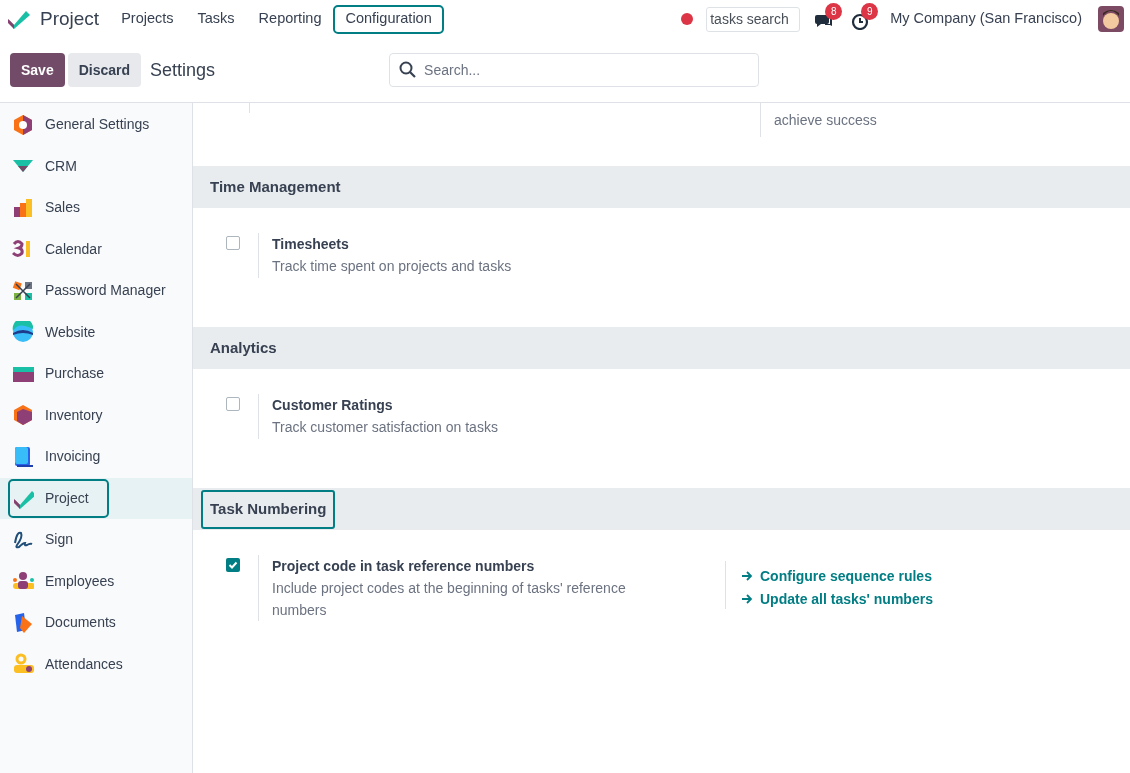 The width and height of the screenshot is (1130, 773). Describe the element at coordinates (96, 540) in the screenshot. I see `sidebar-item: Sign` at that location.